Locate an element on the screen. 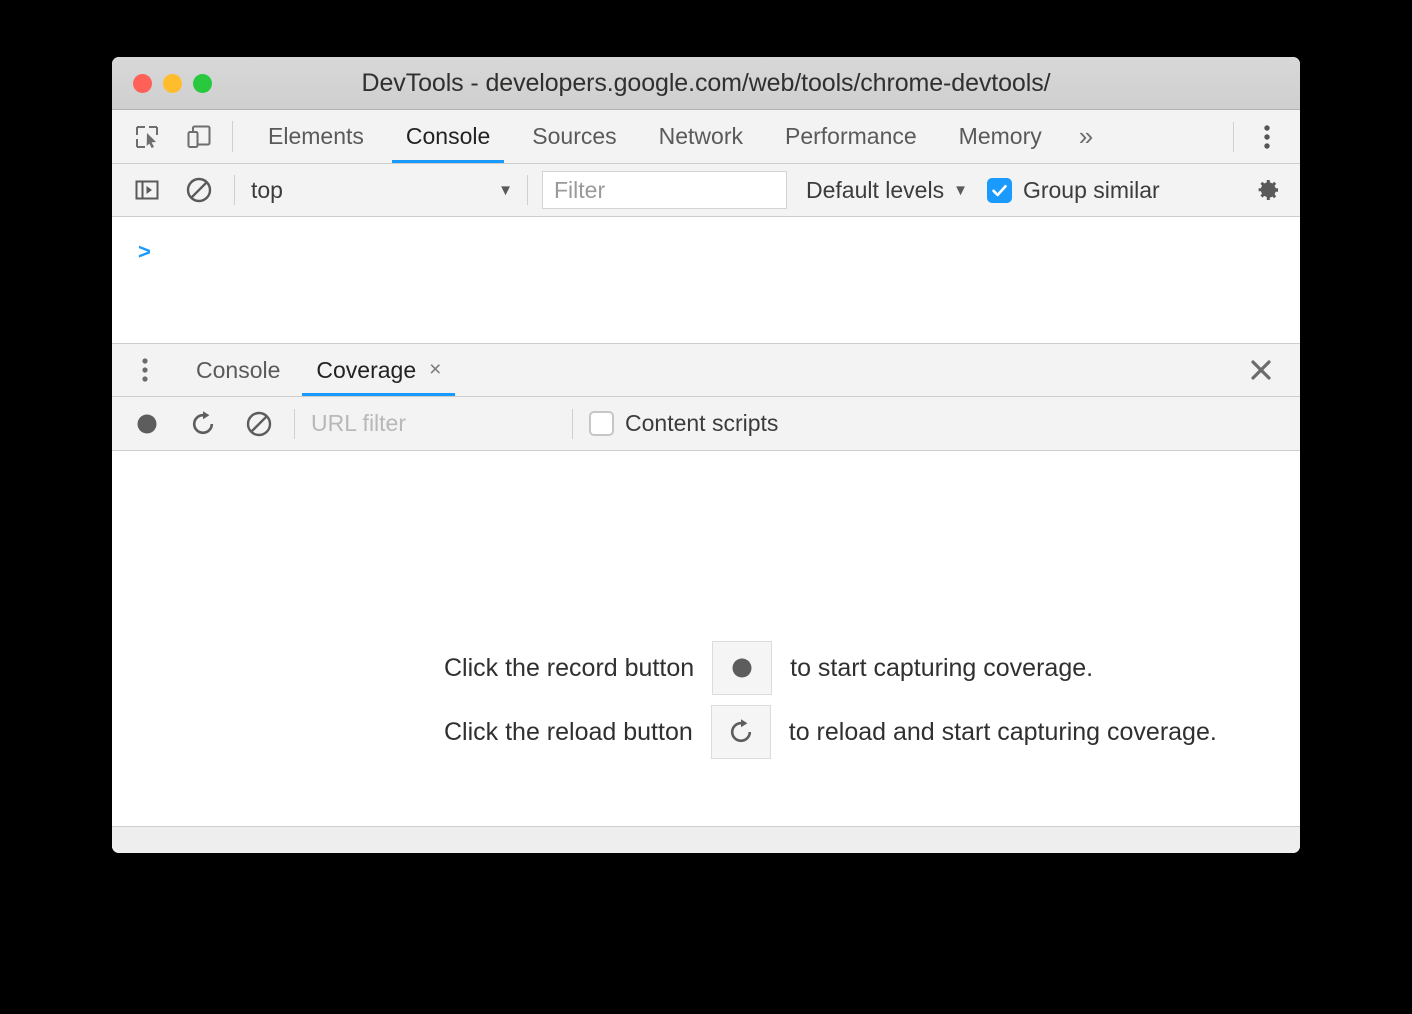 The height and width of the screenshot is (1014, 1412). coverage-toolbar: URL filter Content scripts is located at coordinates (706, 424).